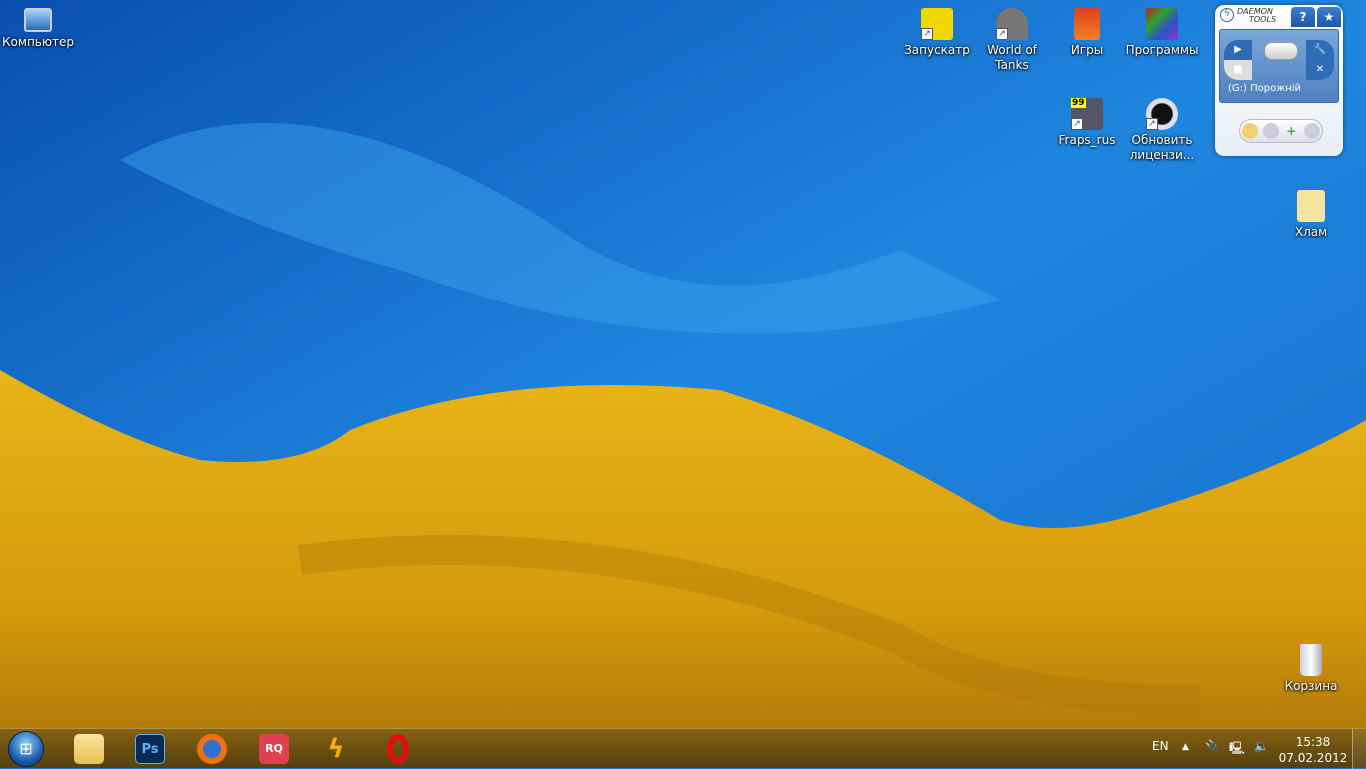 The height and width of the screenshot is (769, 1366). I want to click on network-icon: 🖳, so click(1237, 749).